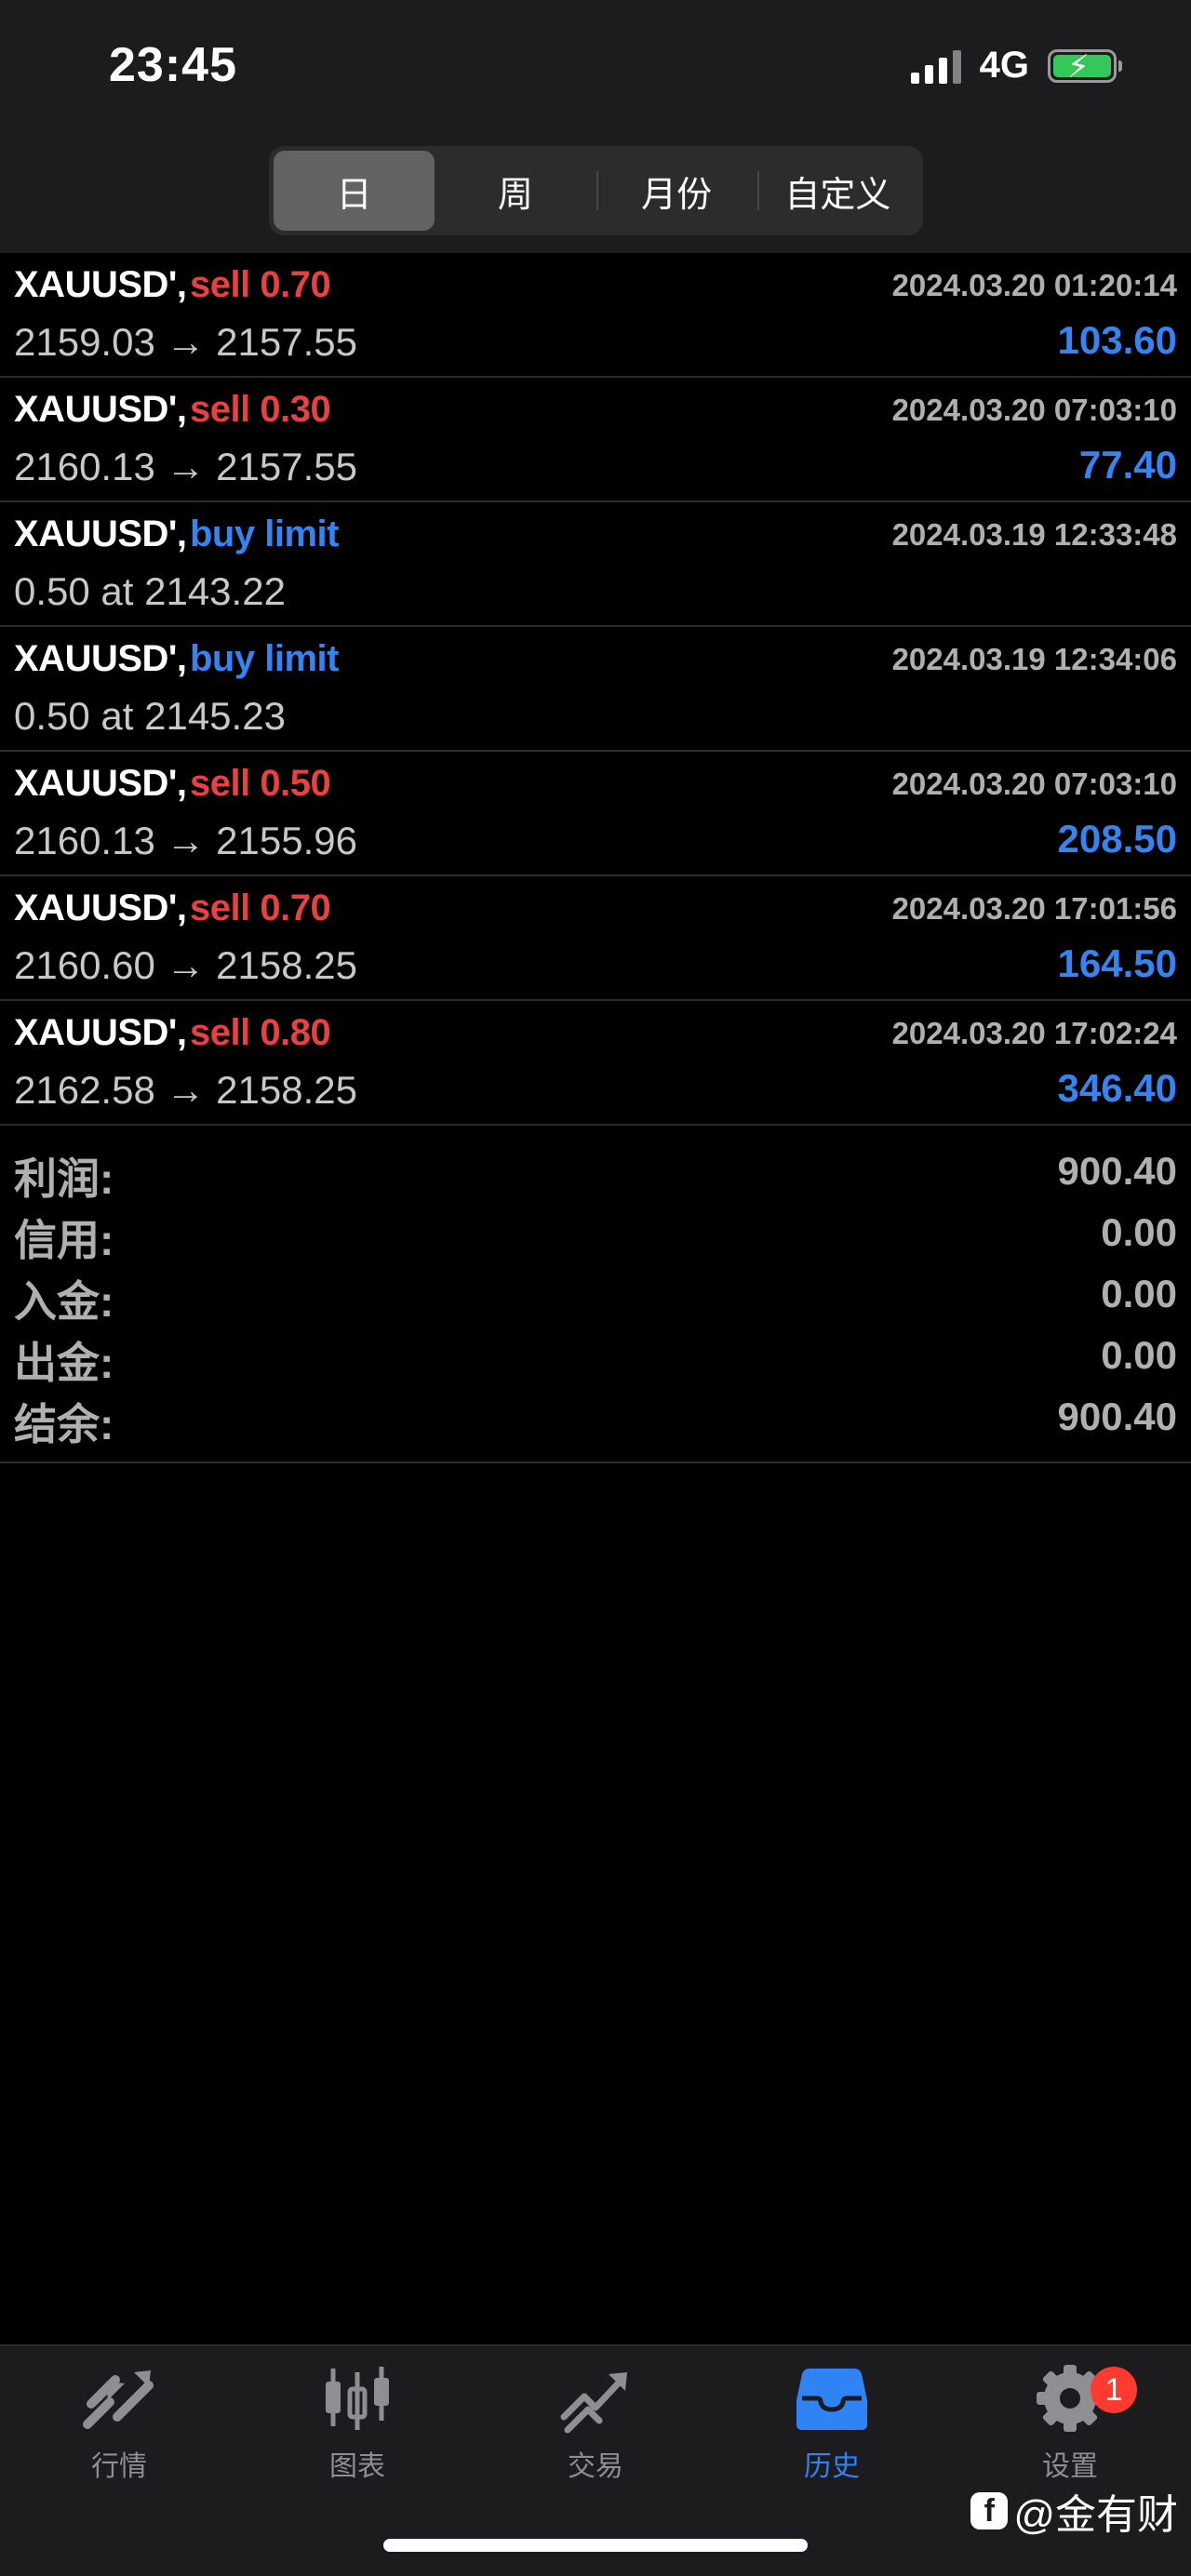 This screenshot has width=1191, height=2576. Describe the element at coordinates (595, 2466) in the screenshot. I see `tab-label: 交易` at that location.